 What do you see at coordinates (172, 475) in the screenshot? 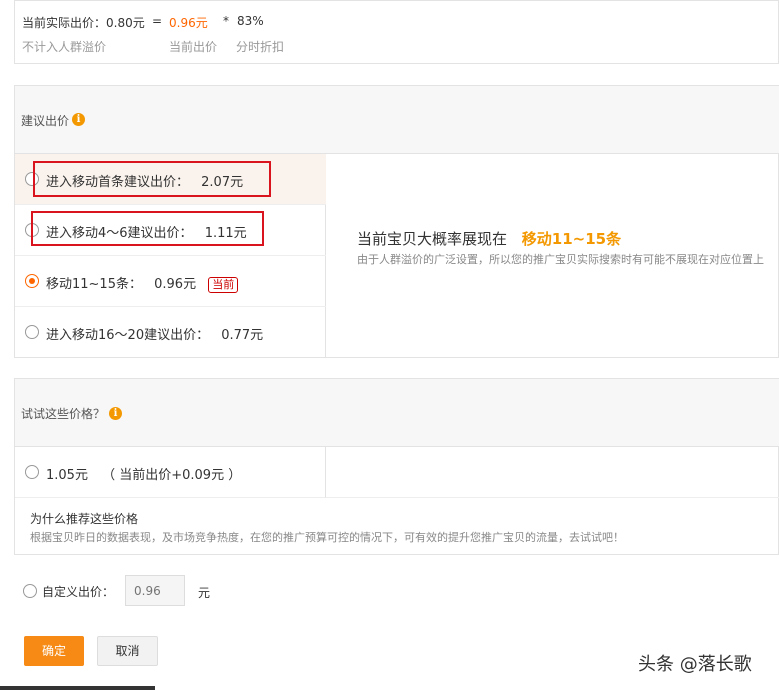
I see `try-option-note: （ 当前出价+0.09元 ）` at bounding box center [172, 475].